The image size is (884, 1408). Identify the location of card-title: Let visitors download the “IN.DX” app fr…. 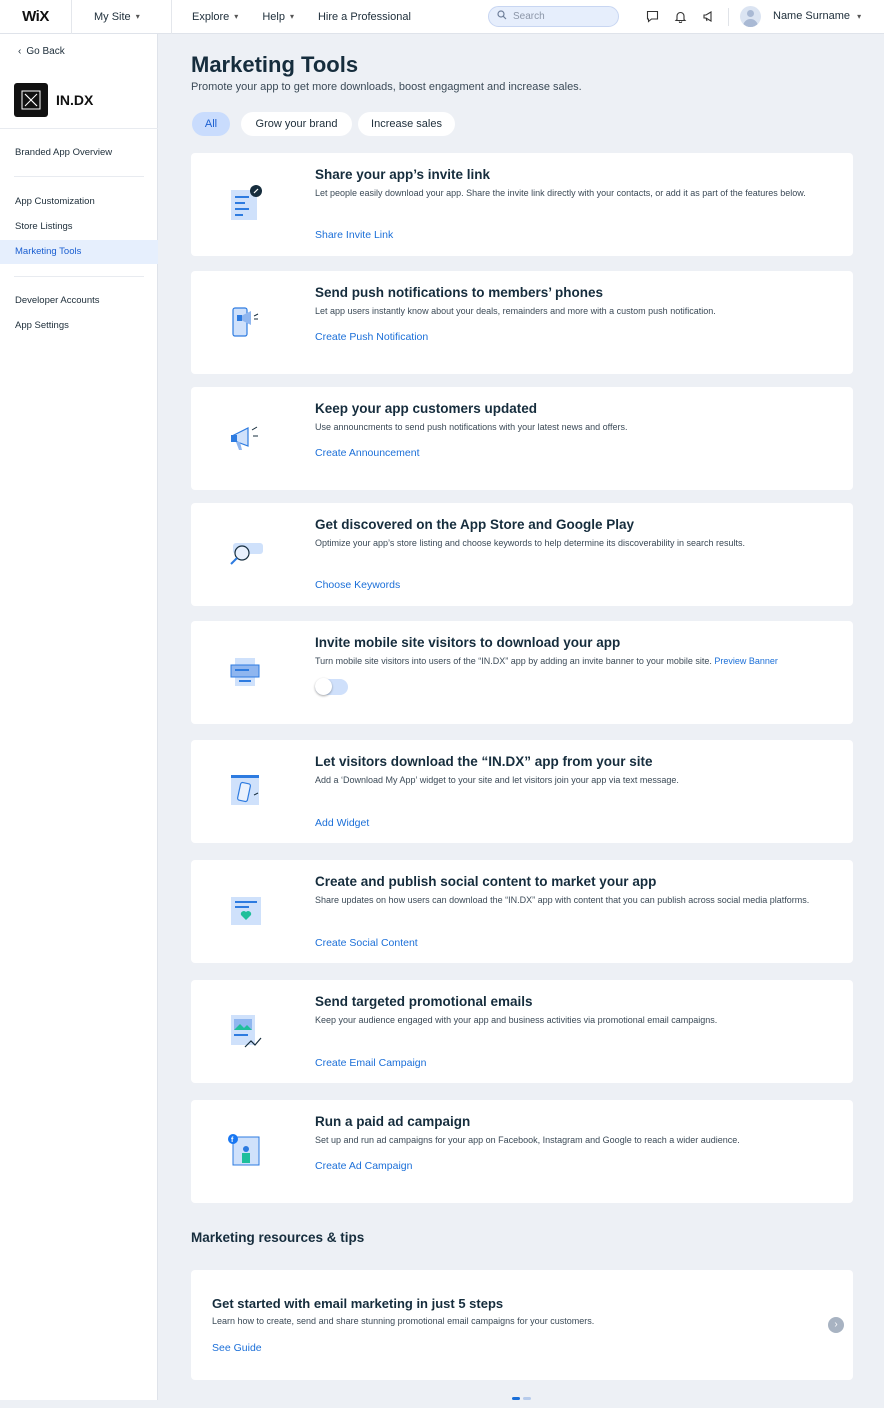
(484, 761).